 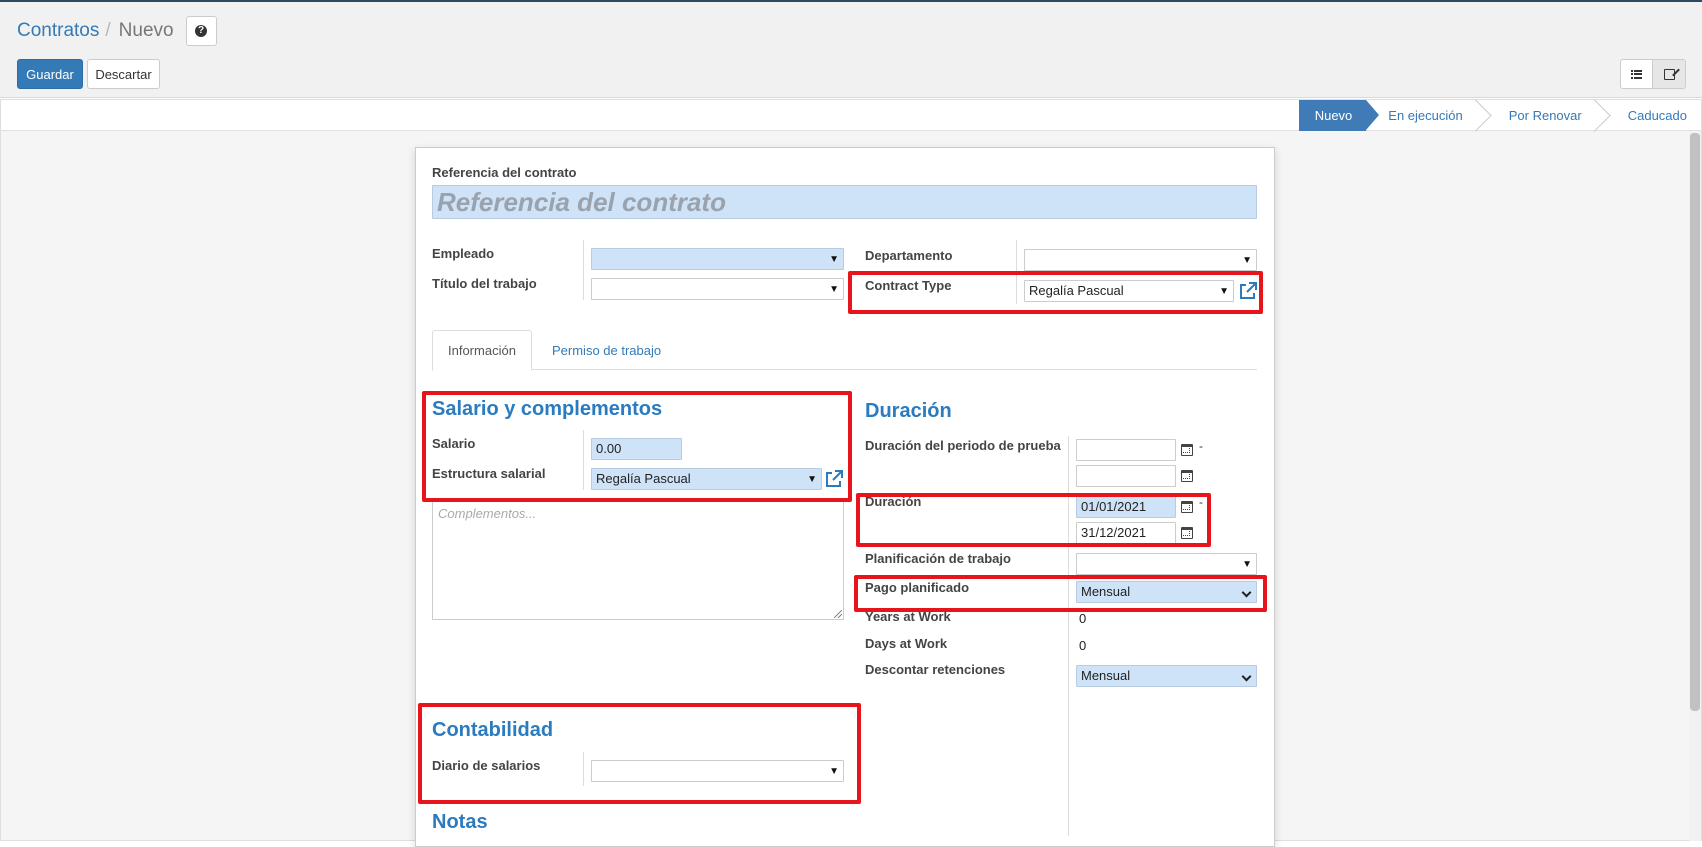 I want to click on department-field: ▼, so click(x=1140, y=260).